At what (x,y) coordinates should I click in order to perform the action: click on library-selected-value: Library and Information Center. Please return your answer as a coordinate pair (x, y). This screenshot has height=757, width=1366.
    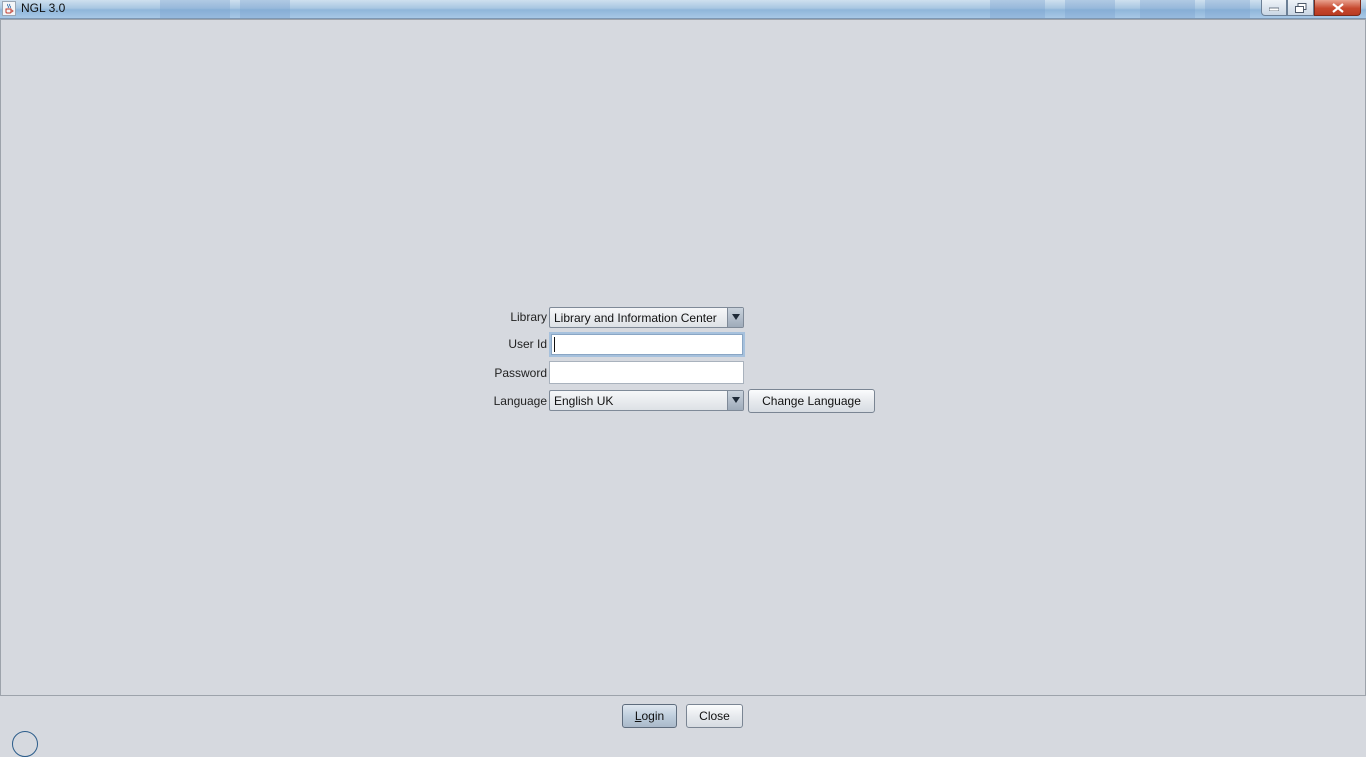
    Looking at the image, I should click on (635, 318).